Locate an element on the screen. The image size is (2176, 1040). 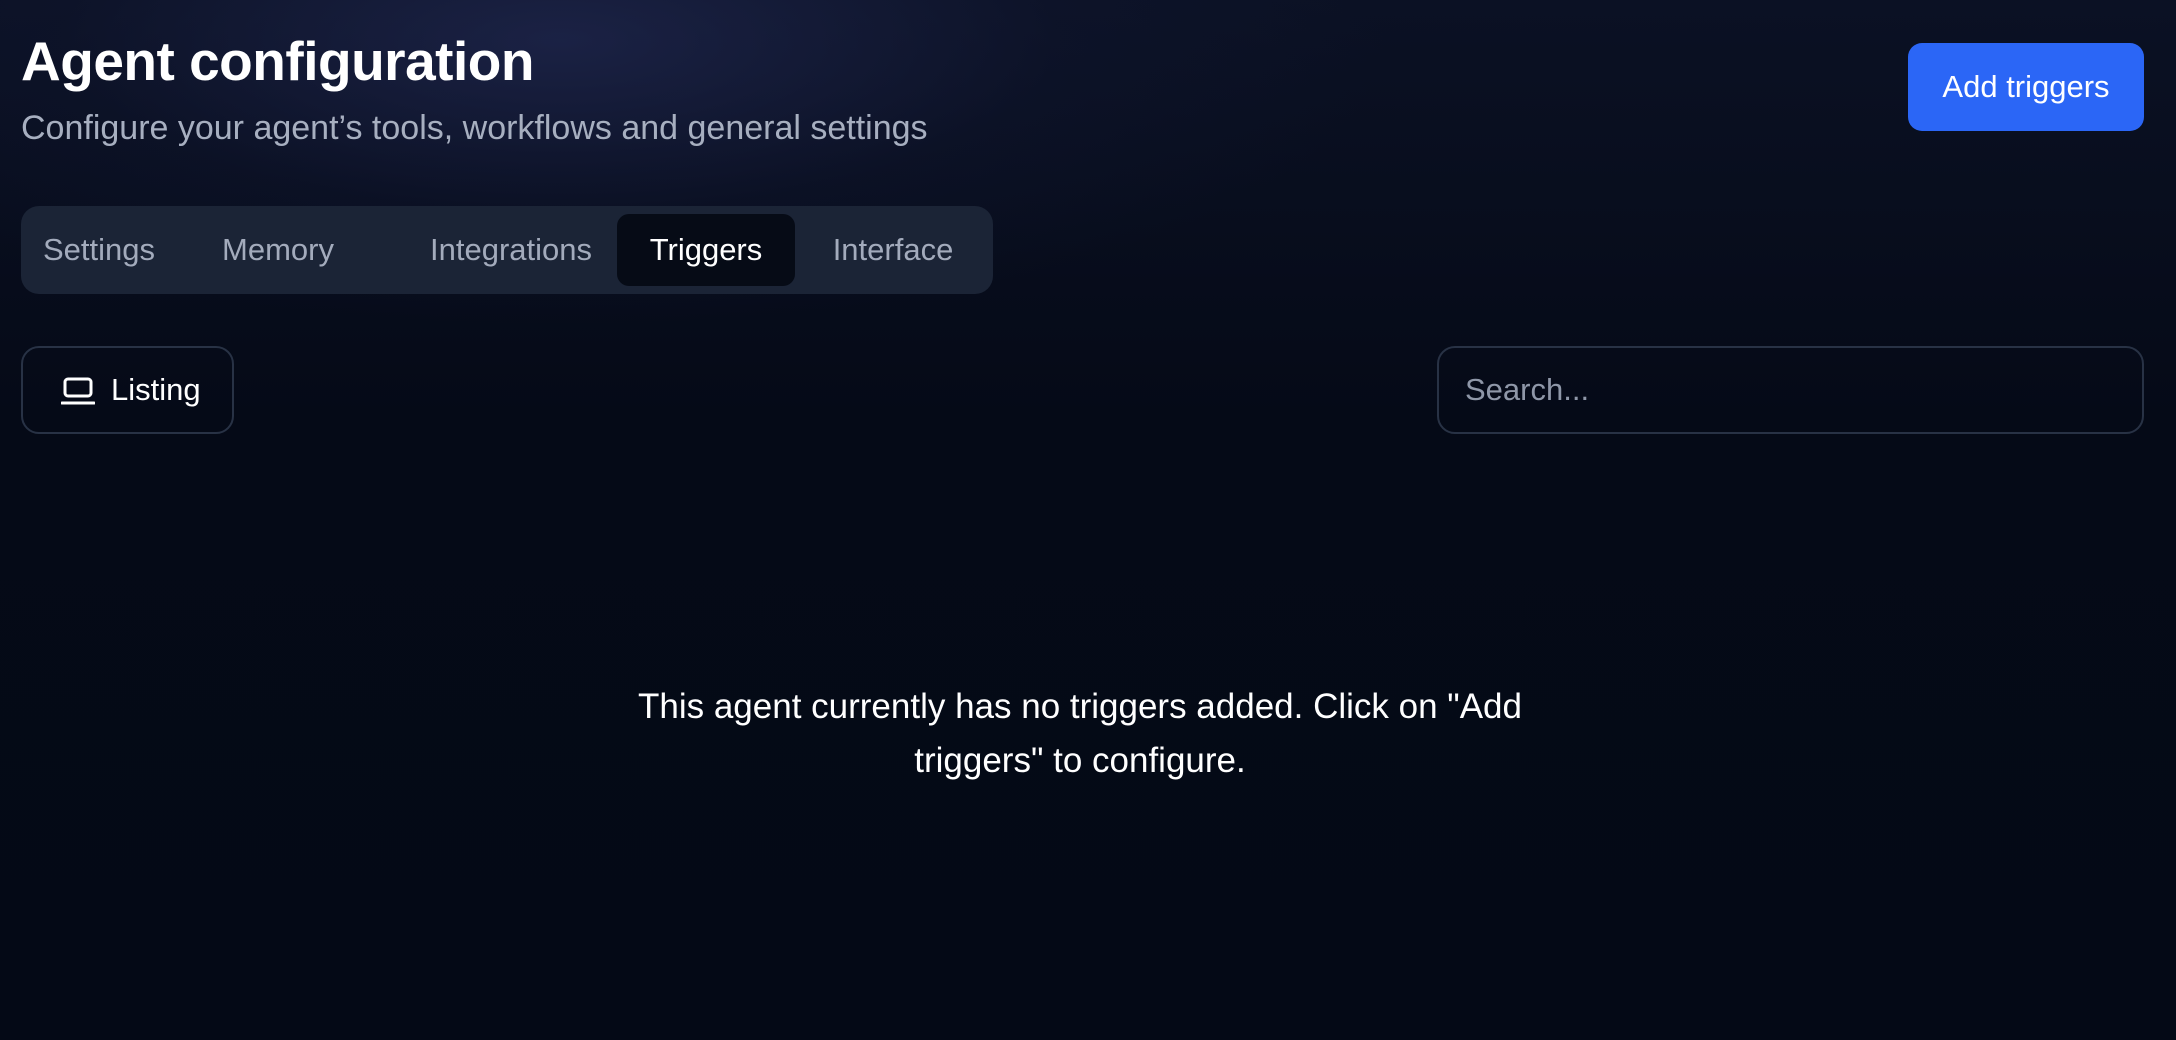
tab-memory: Memory is located at coordinates (278, 250).